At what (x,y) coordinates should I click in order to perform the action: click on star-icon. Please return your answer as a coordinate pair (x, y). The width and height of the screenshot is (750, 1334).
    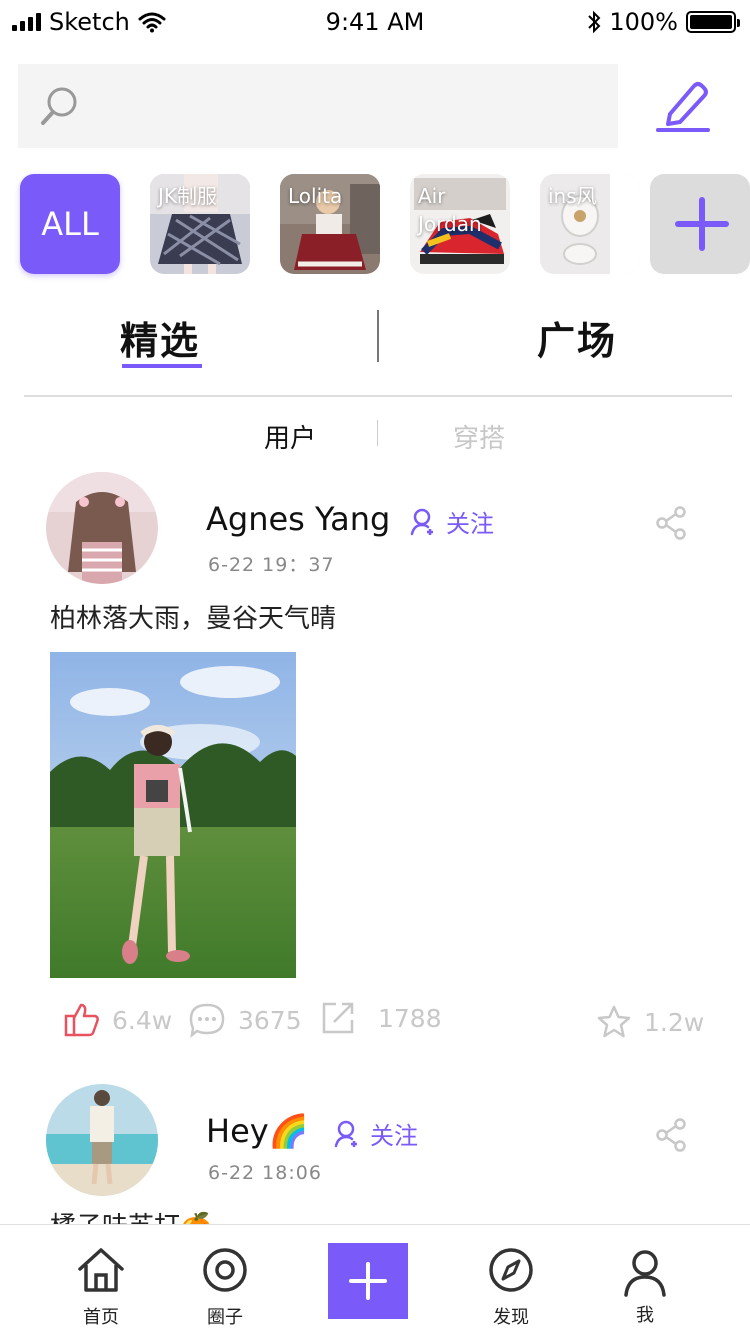
    Looking at the image, I should click on (614, 1021).